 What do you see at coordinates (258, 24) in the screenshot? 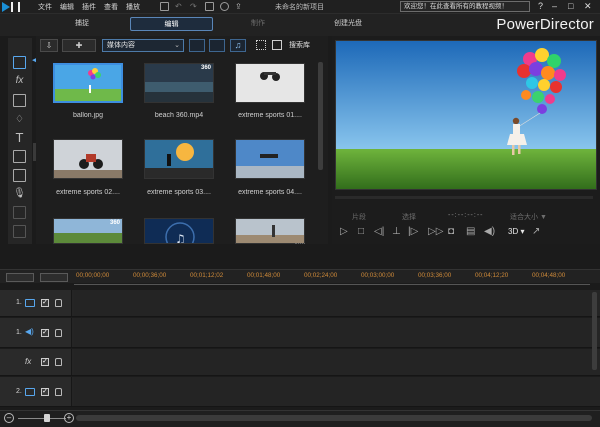
I see `tab-produce: 制作` at bounding box center [258, 24].